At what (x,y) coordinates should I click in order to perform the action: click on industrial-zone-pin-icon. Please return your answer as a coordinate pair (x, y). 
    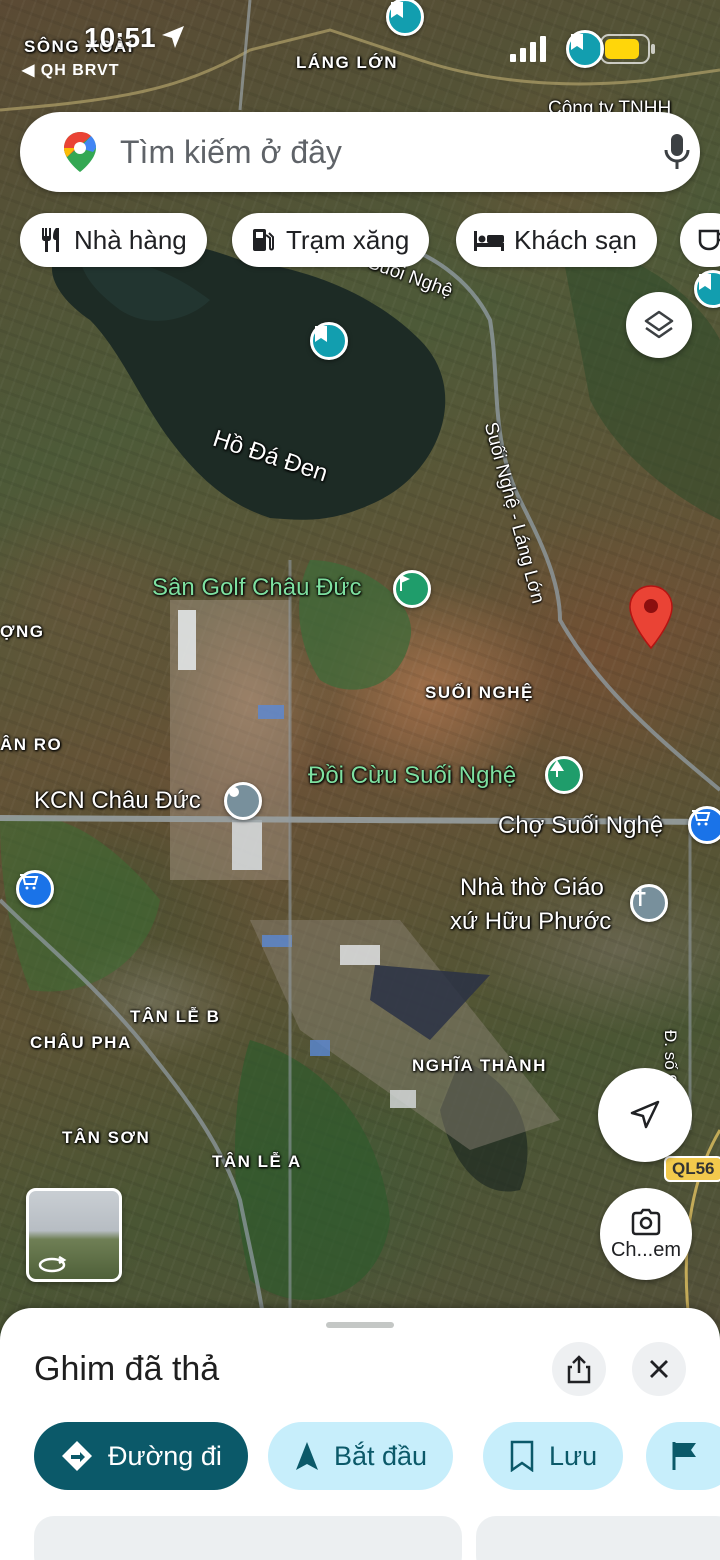
    Looking at the image, I should click on (243, 801).